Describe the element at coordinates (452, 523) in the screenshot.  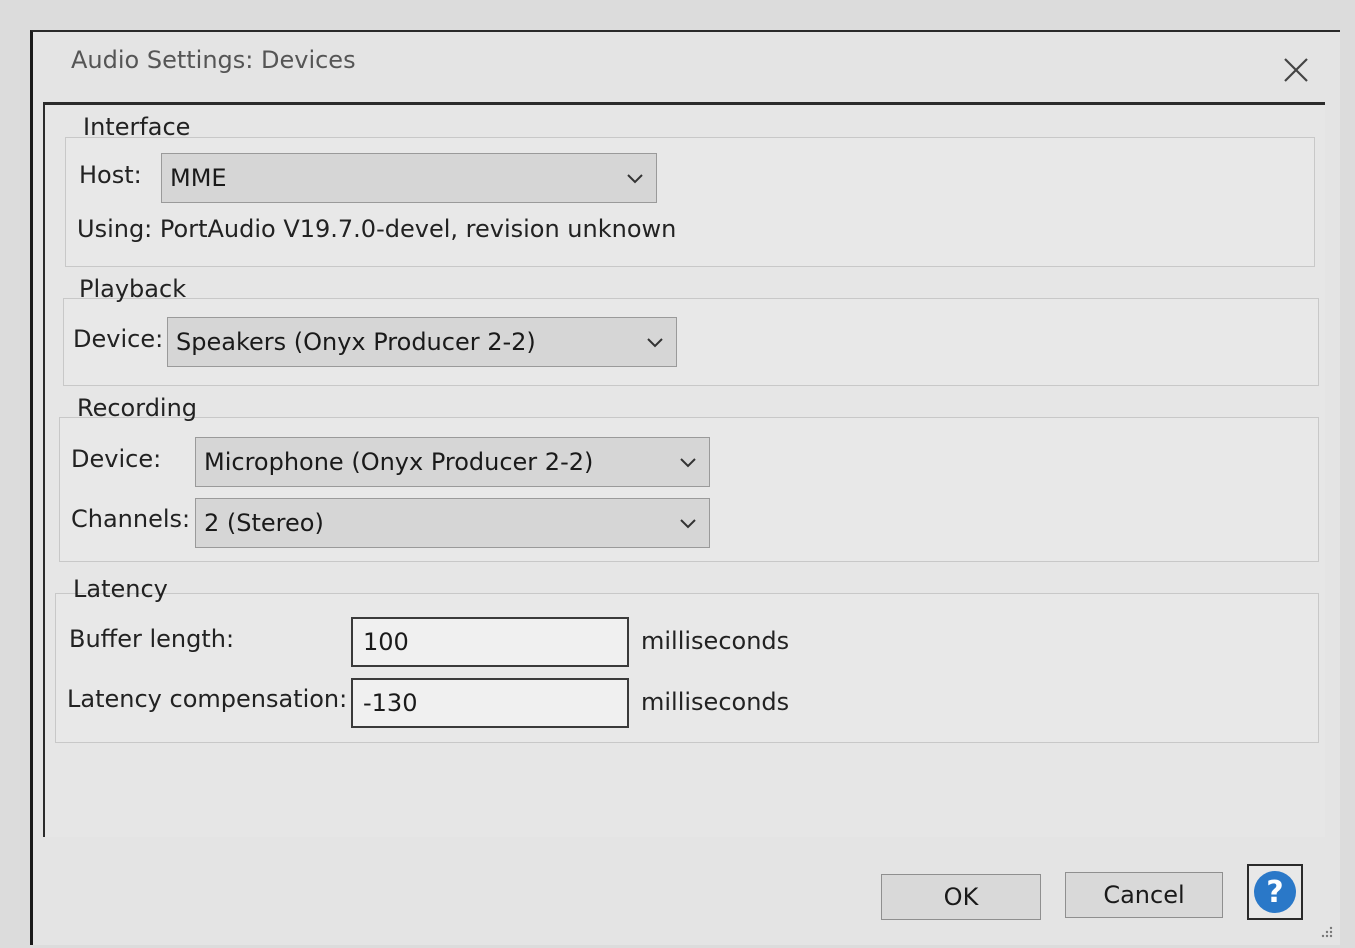
I see `channels-select: 2 (Stereo)` at that location.